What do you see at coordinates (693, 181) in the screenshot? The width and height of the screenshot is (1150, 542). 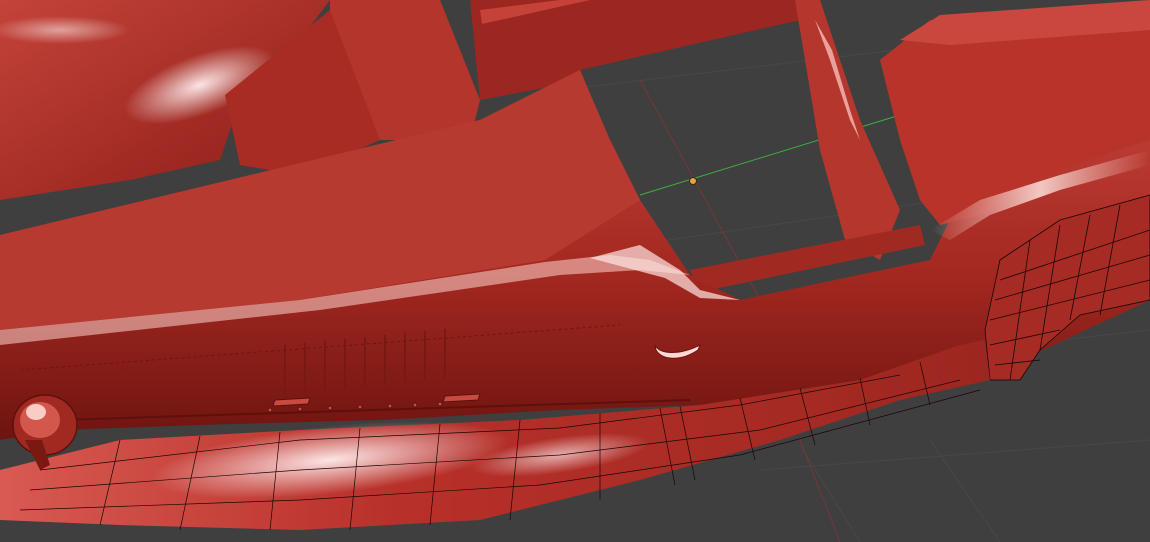 I see `origin-marker` at bounding box center [693, 181].